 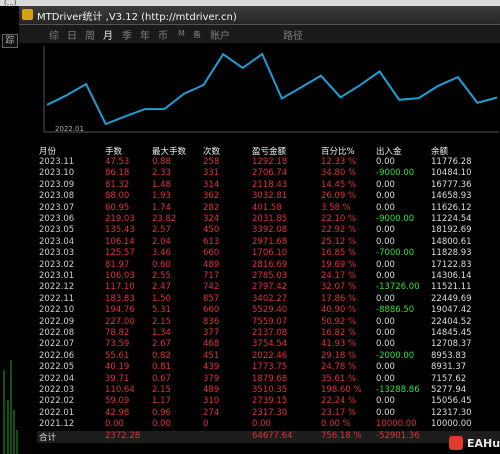 I want to click on table-cell: 489, so click(x=211, y=264).